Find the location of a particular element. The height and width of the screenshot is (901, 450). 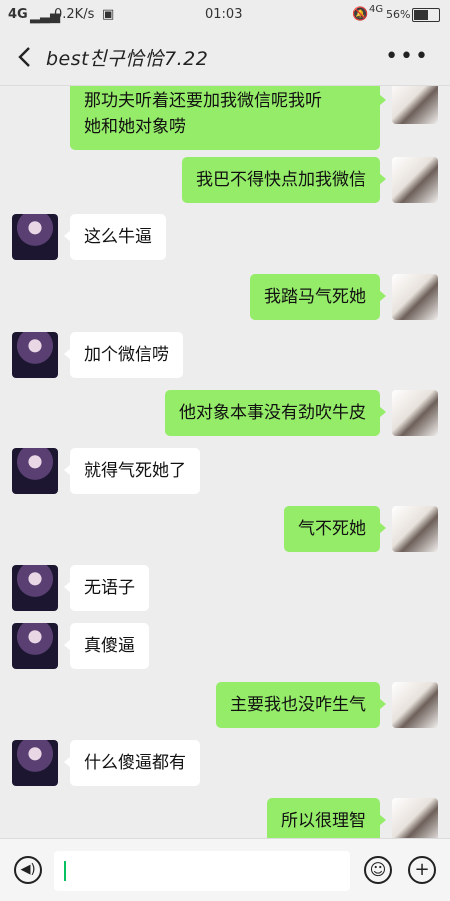

message-text: 我踏马气死她 is located at coordinates (315, 297).